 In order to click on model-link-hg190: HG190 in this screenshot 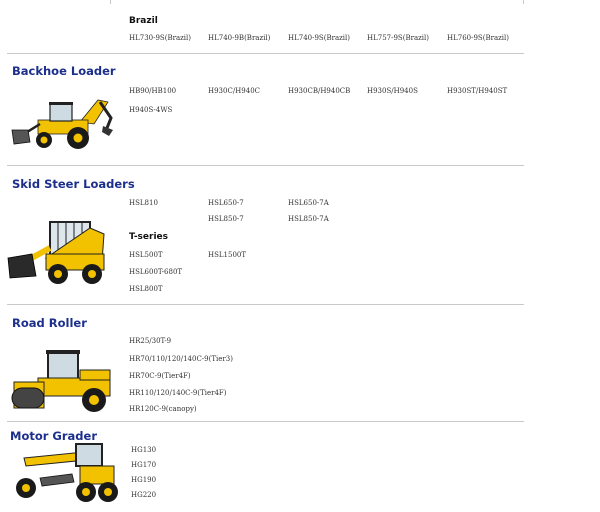, I will do `click(143, 480)`.